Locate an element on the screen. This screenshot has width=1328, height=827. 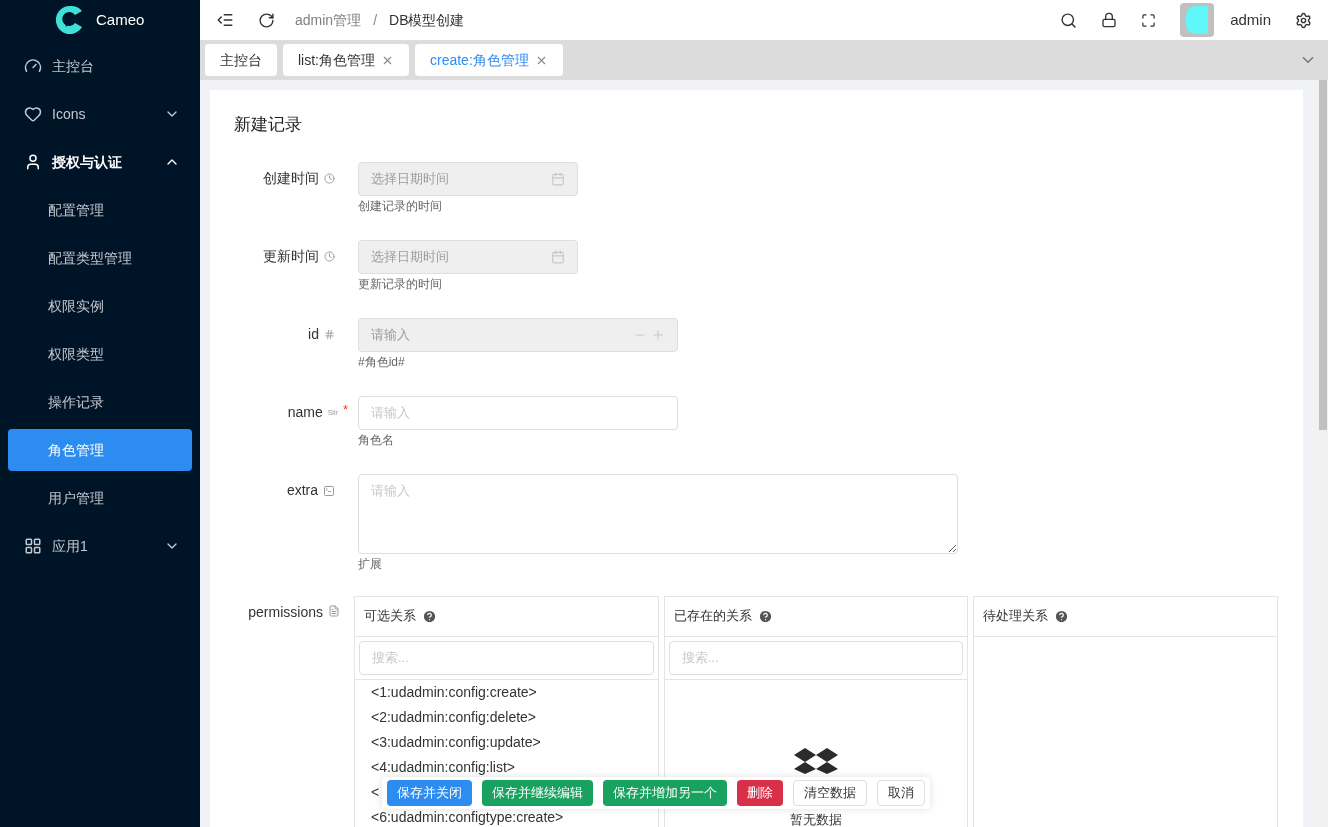
panel-title: 待处理关系 is located at coordinates (1016, 616).